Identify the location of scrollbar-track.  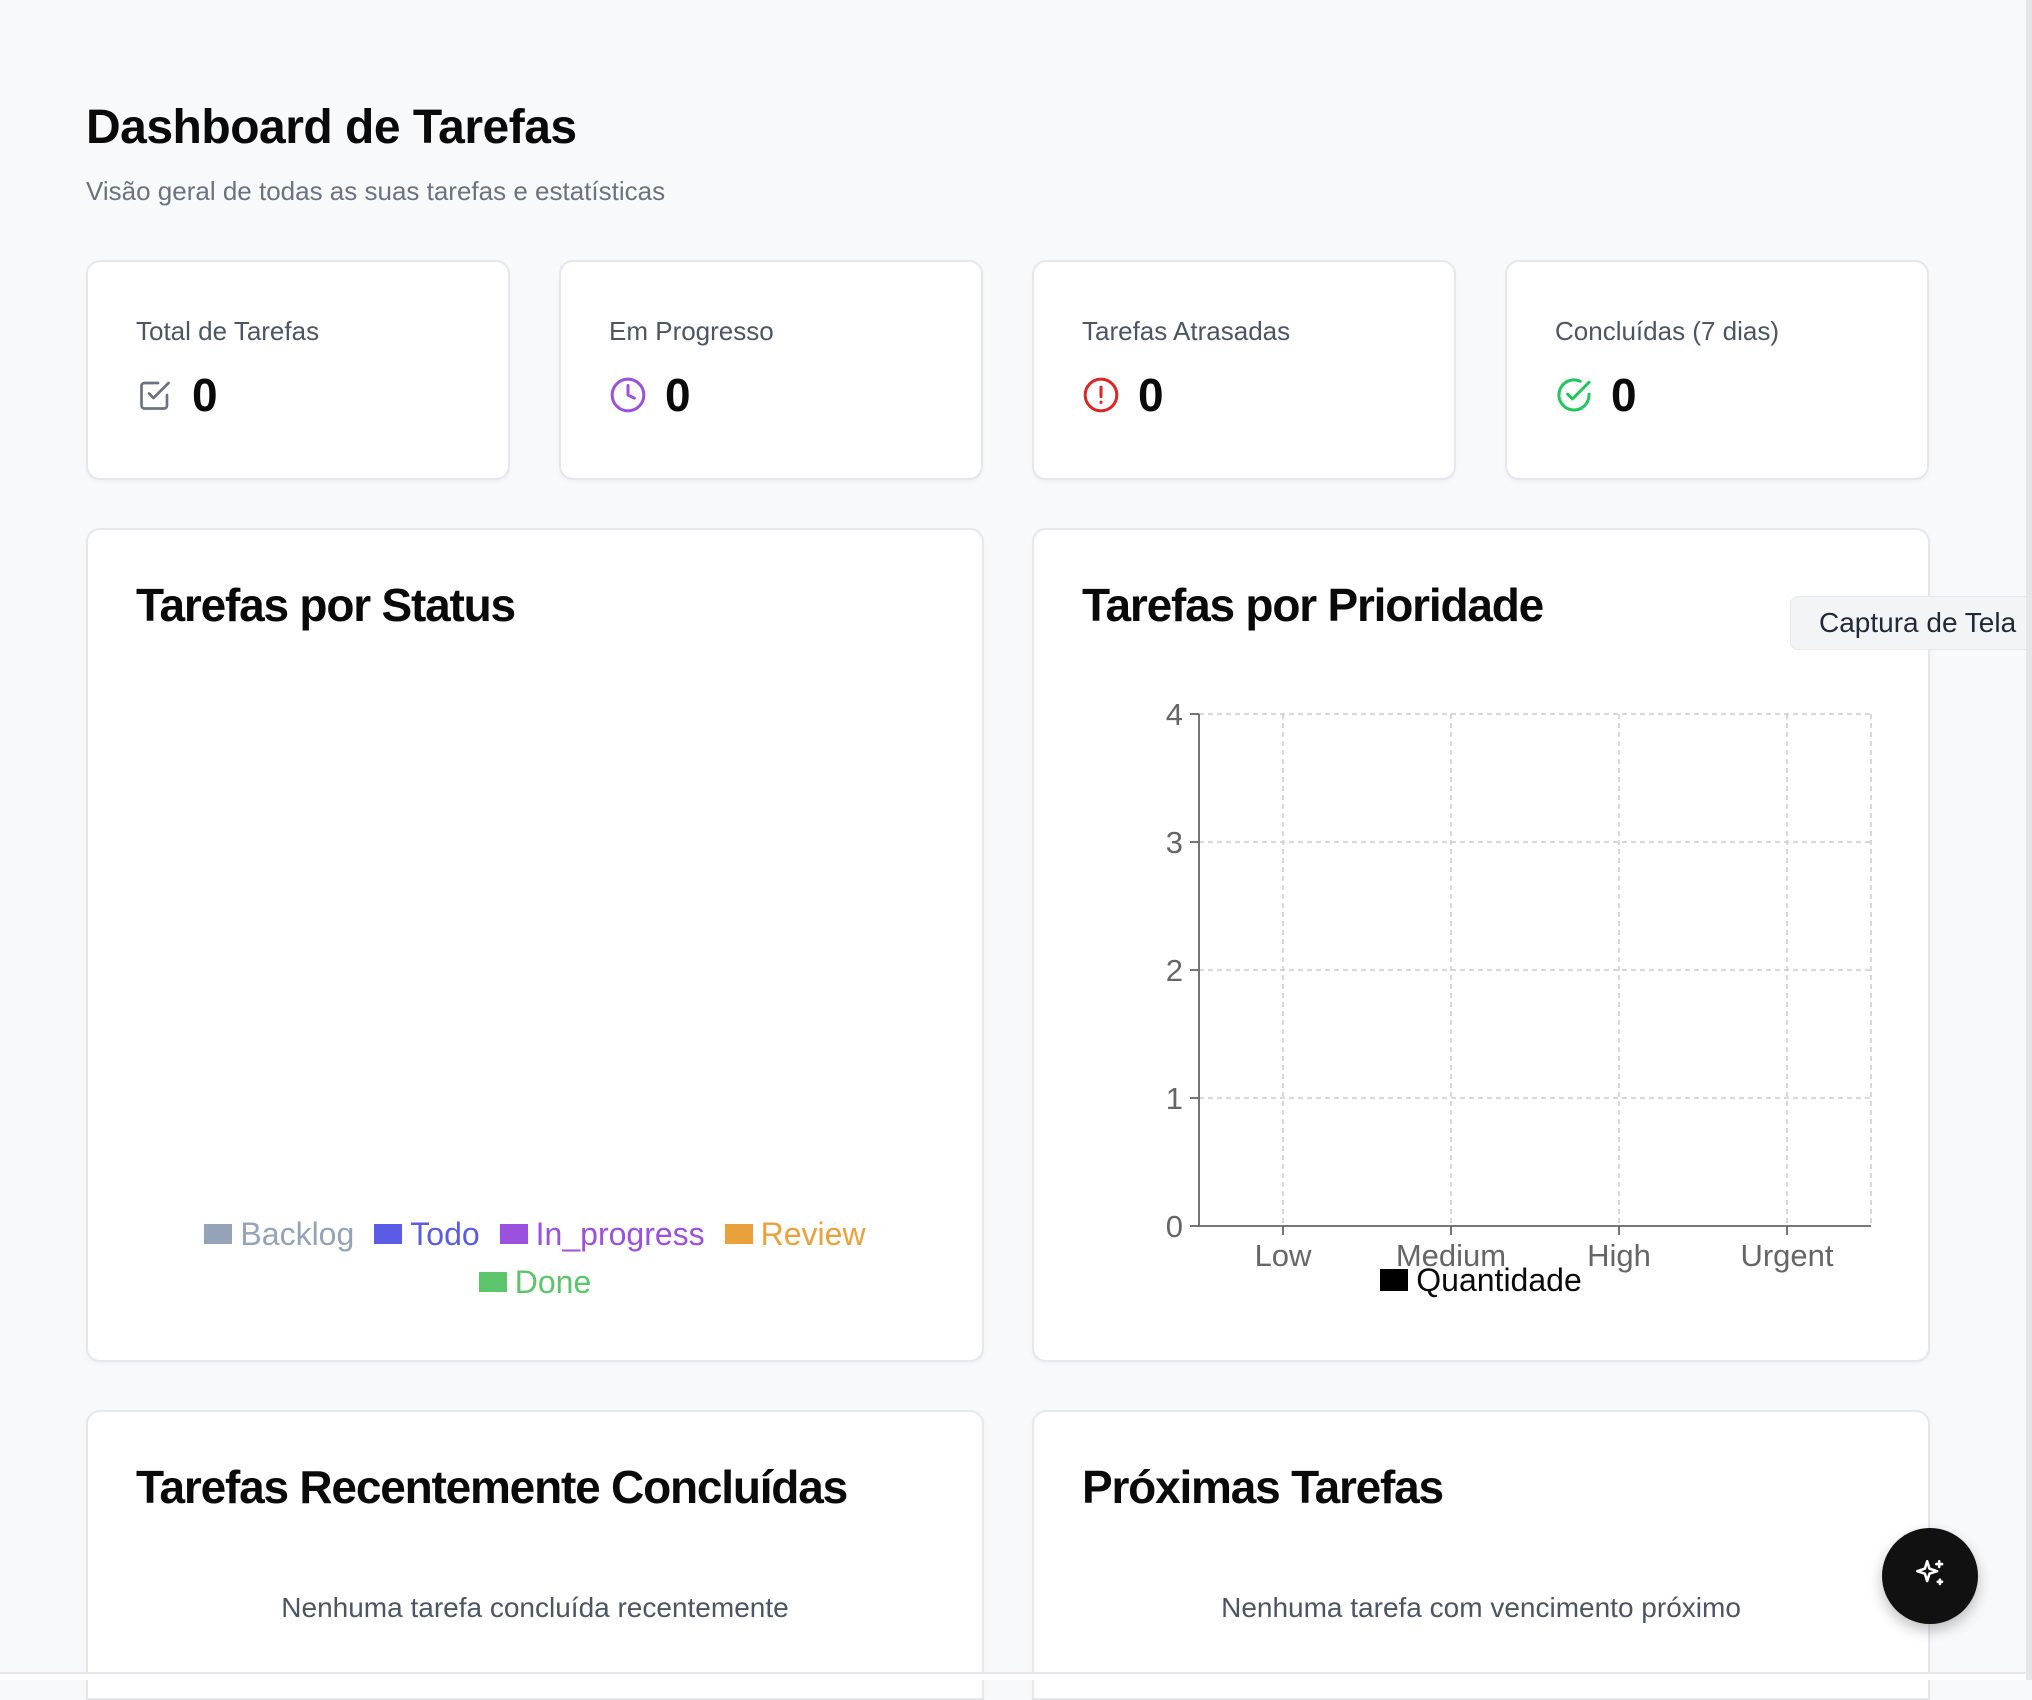
(2029, 840).